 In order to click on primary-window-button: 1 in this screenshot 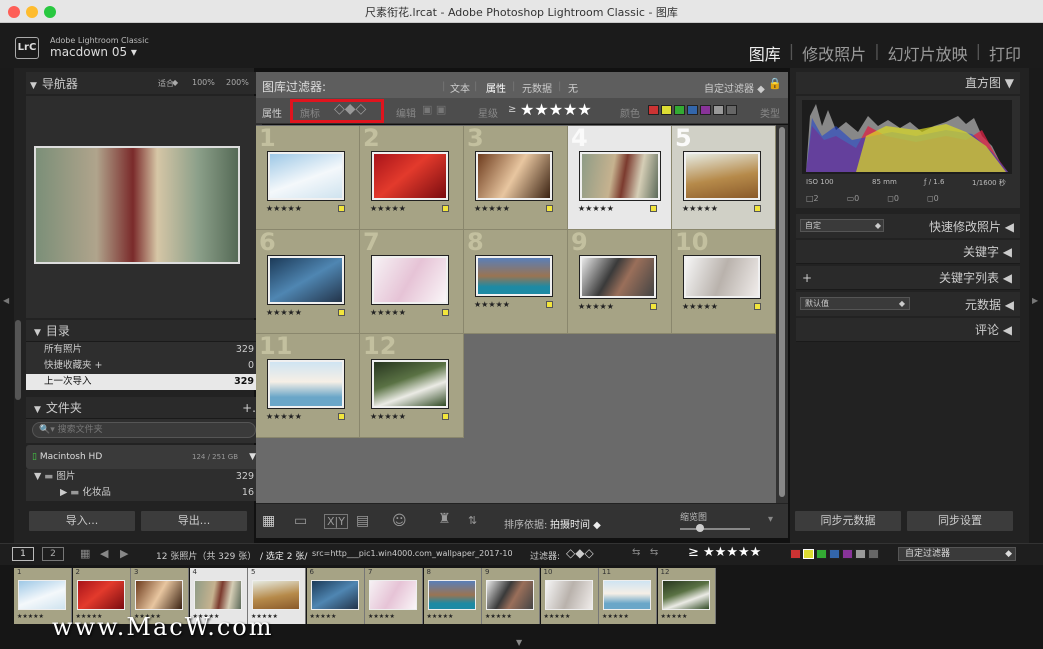, I will do `click(23, 554)`.